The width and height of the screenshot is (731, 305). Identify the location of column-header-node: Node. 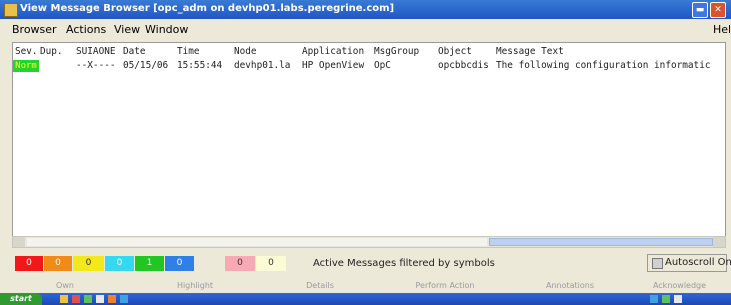
(245, 51).